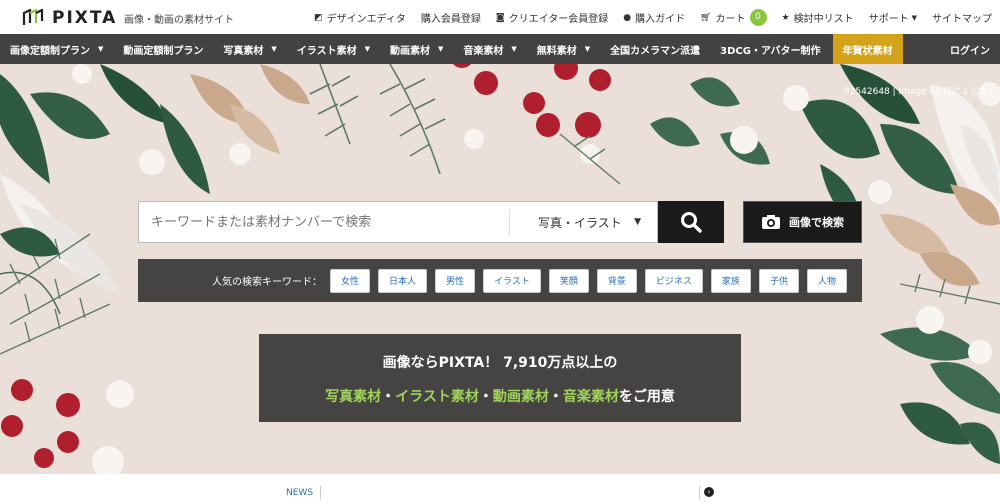  What do you see at coordinates (500, 489) in the screenshot?
I see `news-strip: NEWS ›` at bounding box center [500, 489].